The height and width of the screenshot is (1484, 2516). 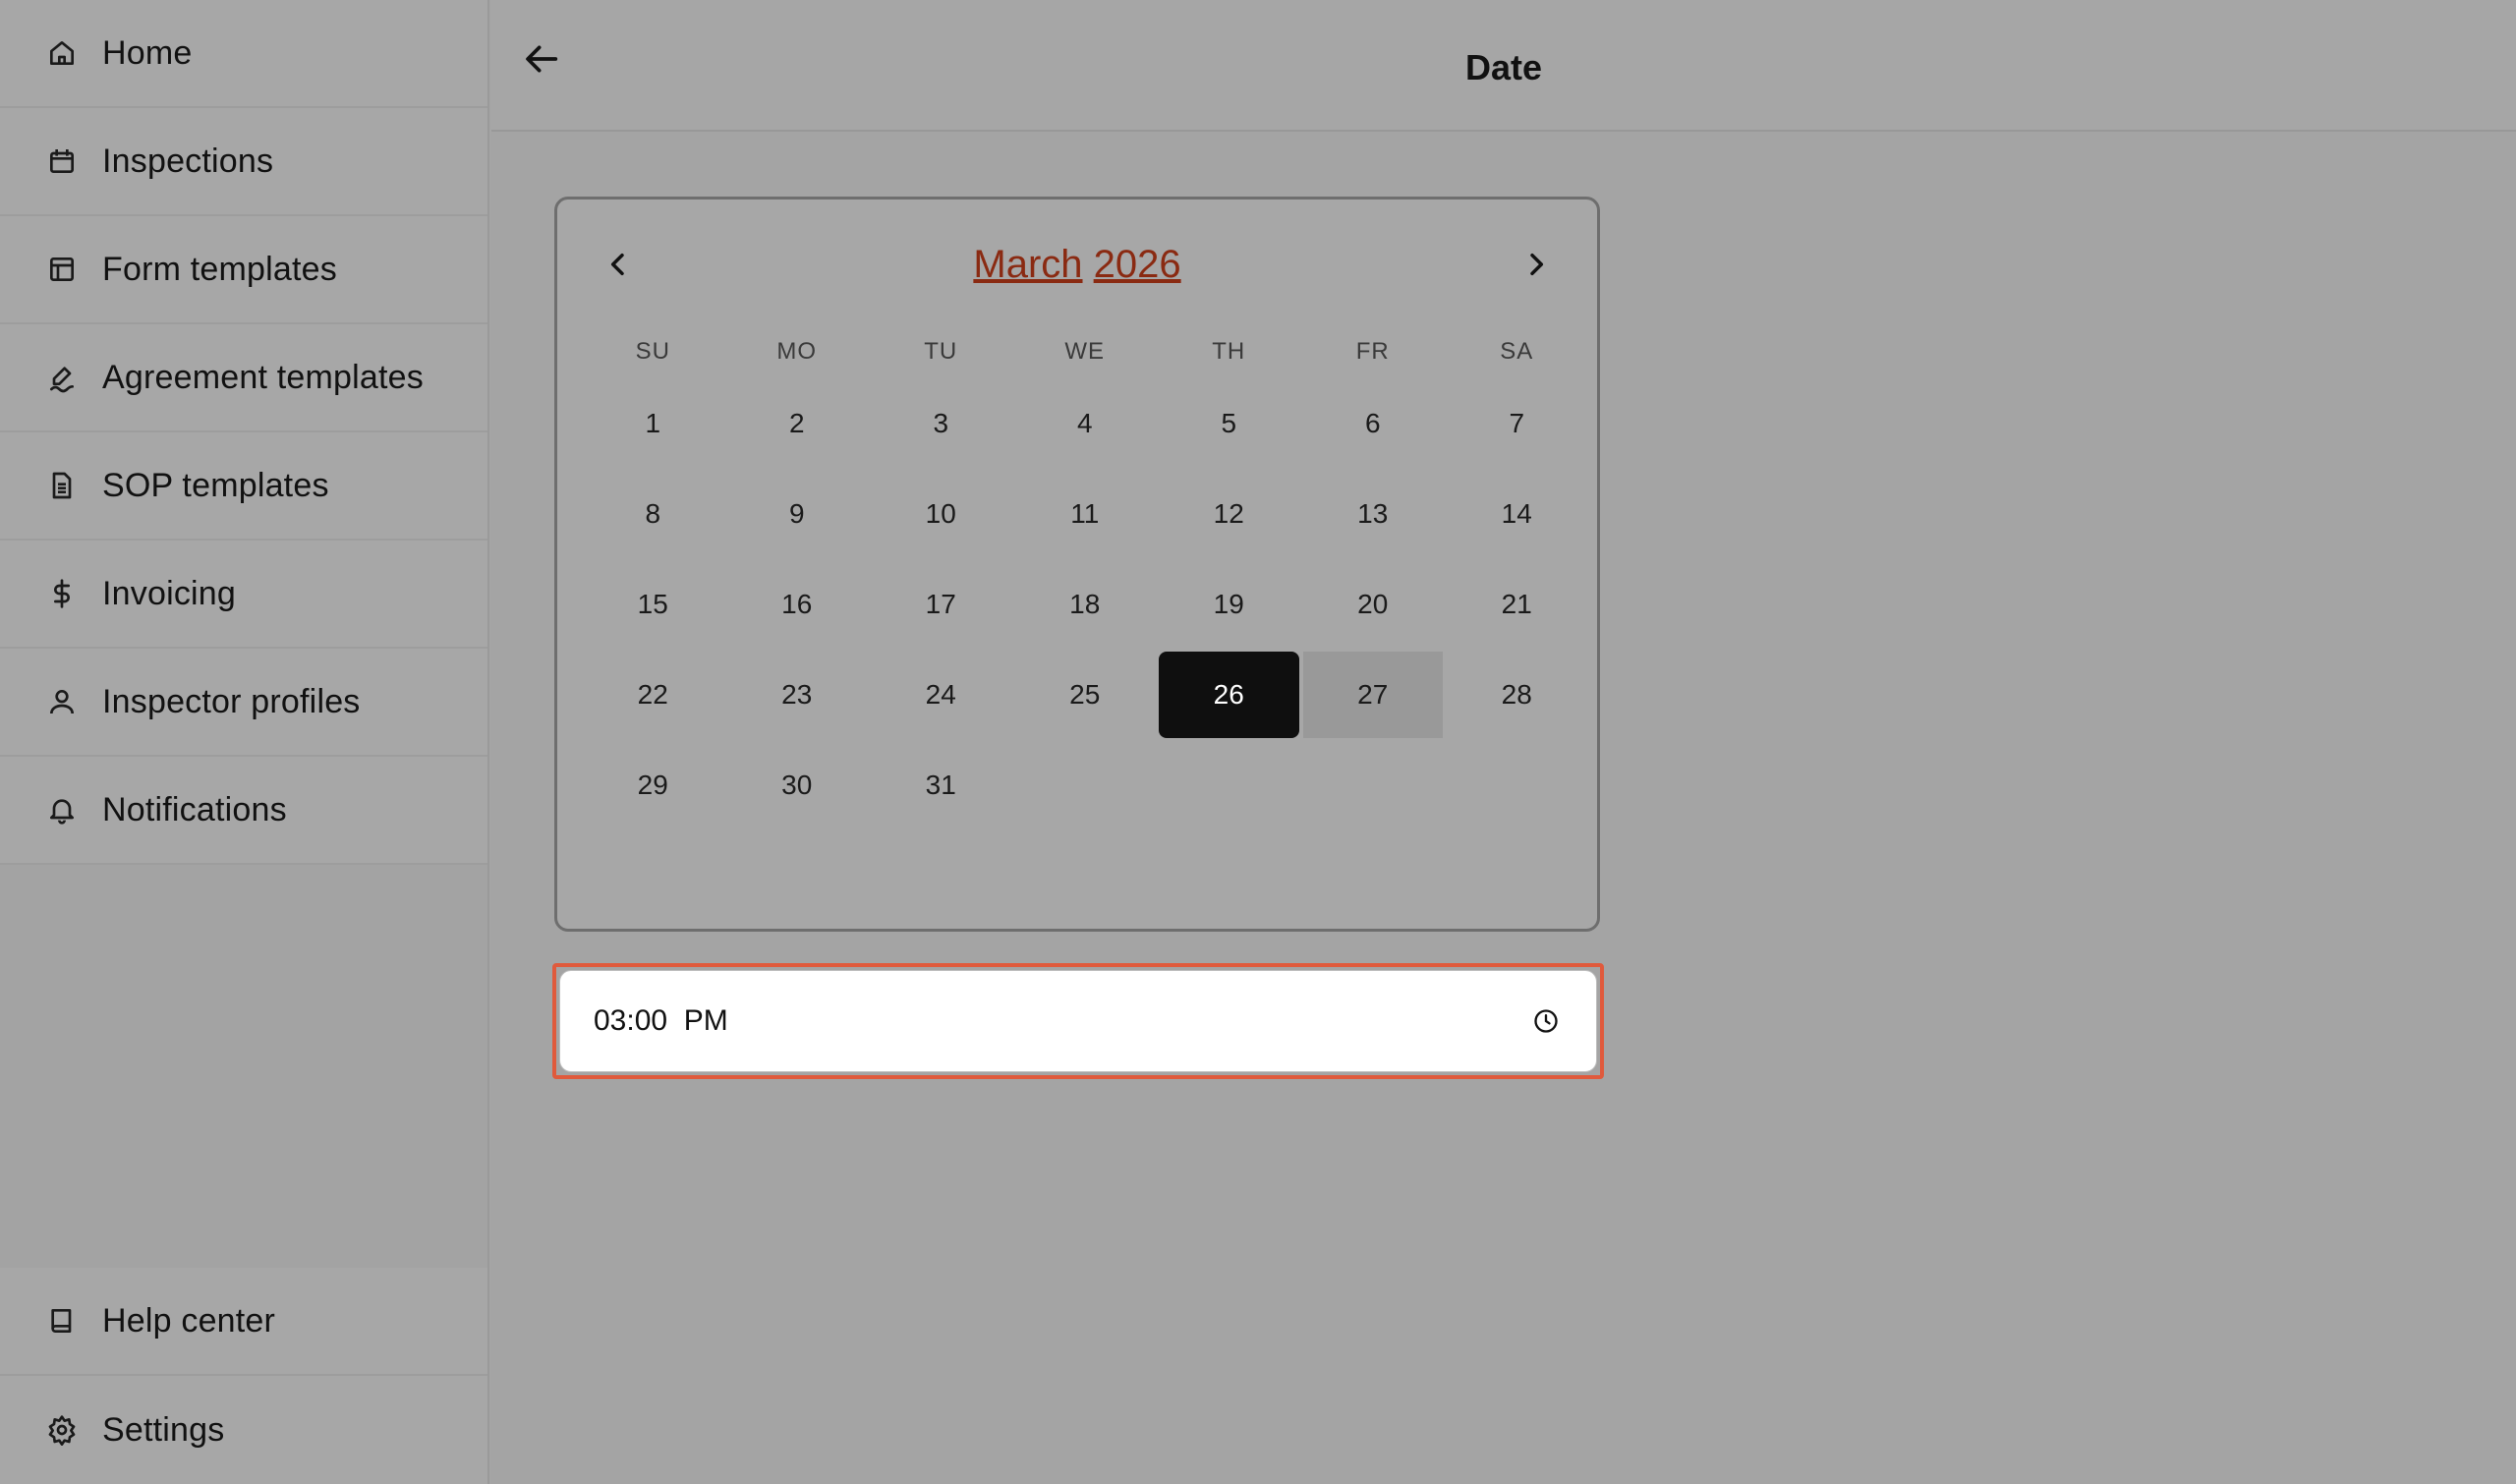 I want to click on day-cell: 6, so click(x=1373, y=423).